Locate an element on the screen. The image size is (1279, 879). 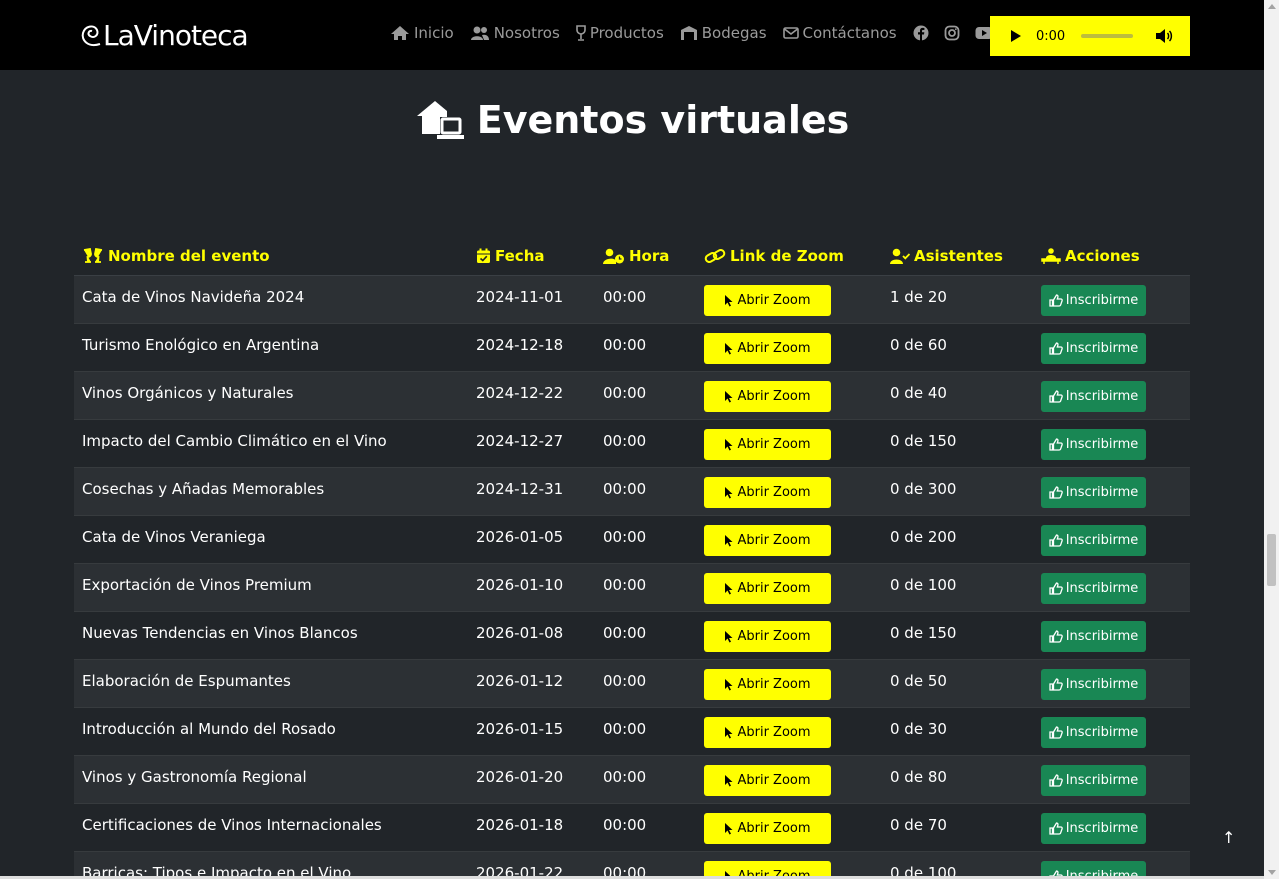
event-name: Cata de Vinos Veraniega is located at coordinates (174, 537).